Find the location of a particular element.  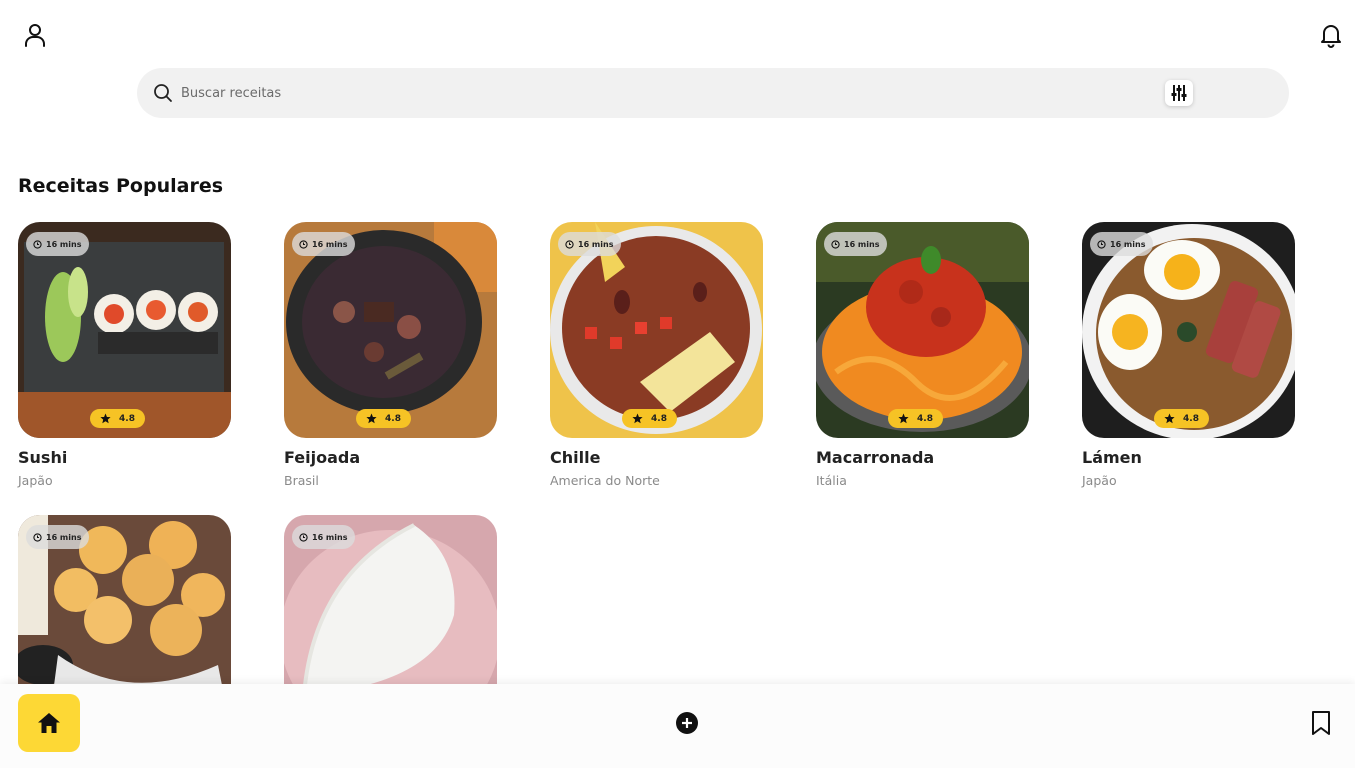

recipe-name: Chille is located at coordinates (575, 457).